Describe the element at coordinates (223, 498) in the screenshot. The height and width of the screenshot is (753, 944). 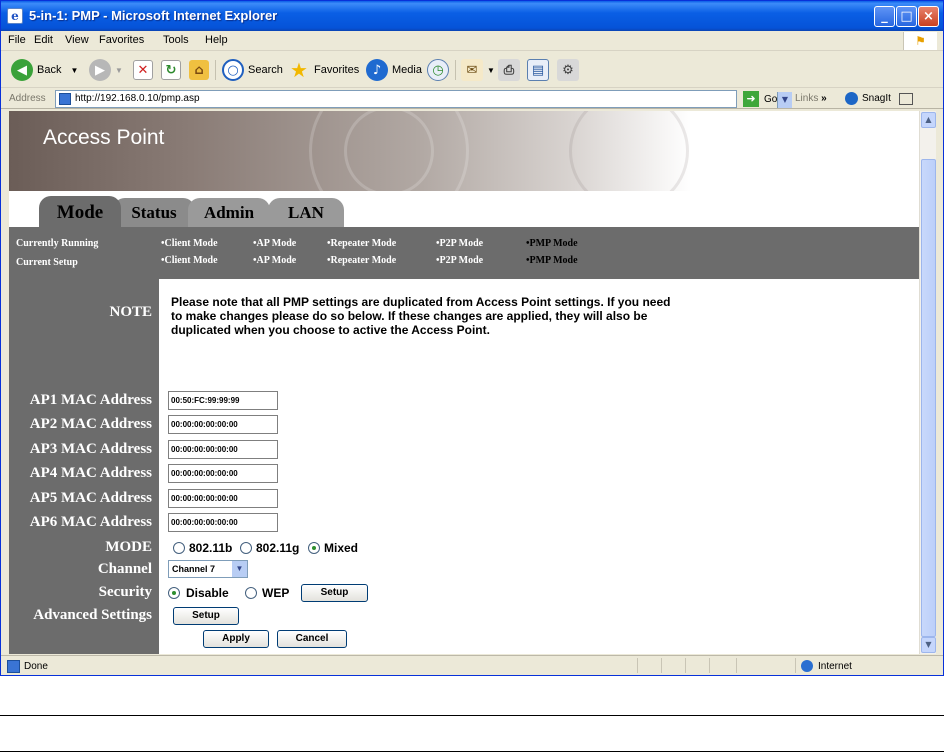
I see `ap5-mac-input: 00:00:00:00:00:00` at that location.